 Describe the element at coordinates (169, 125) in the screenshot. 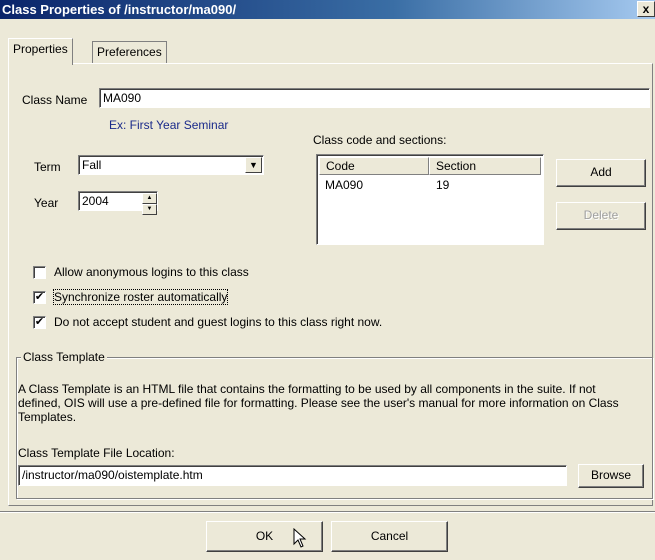

I see `class-name-hint: Ex: First Year Seminar` at that location.